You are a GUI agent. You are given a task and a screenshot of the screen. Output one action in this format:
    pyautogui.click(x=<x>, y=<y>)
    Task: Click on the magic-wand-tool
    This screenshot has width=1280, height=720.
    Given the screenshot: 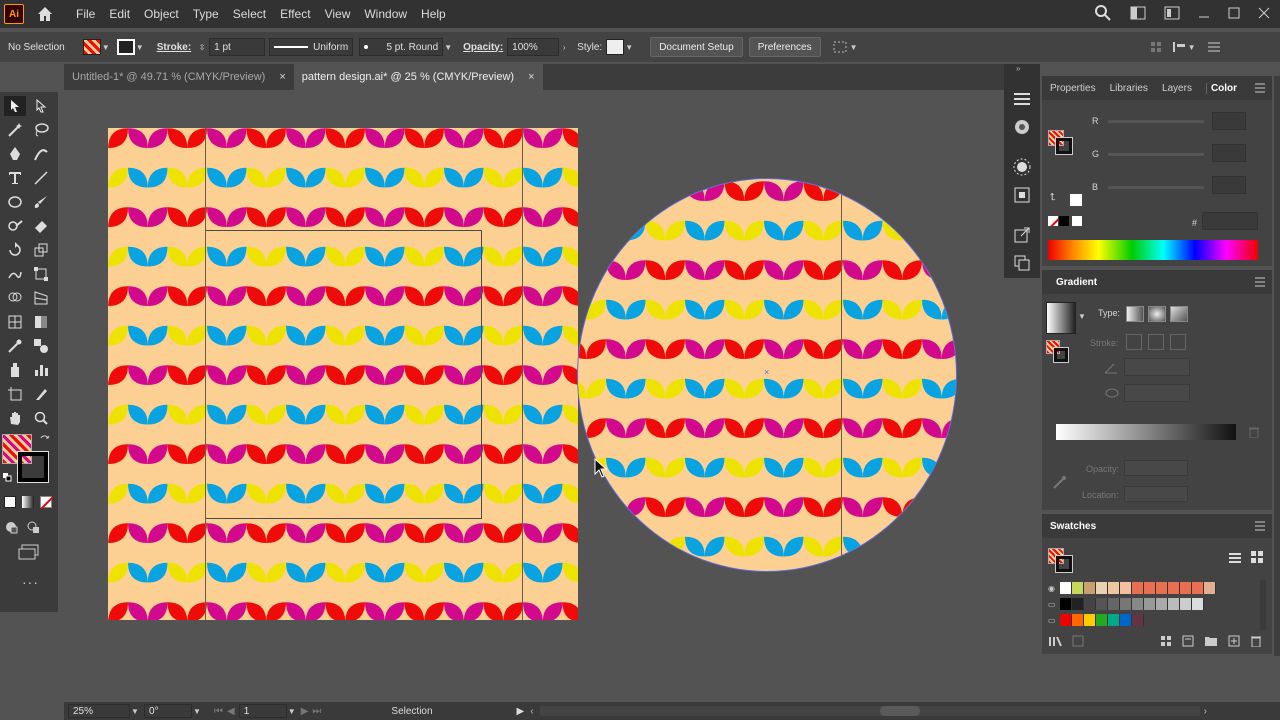 What is the action you would take?
    pyautogui.click(x=15, y=130)
    